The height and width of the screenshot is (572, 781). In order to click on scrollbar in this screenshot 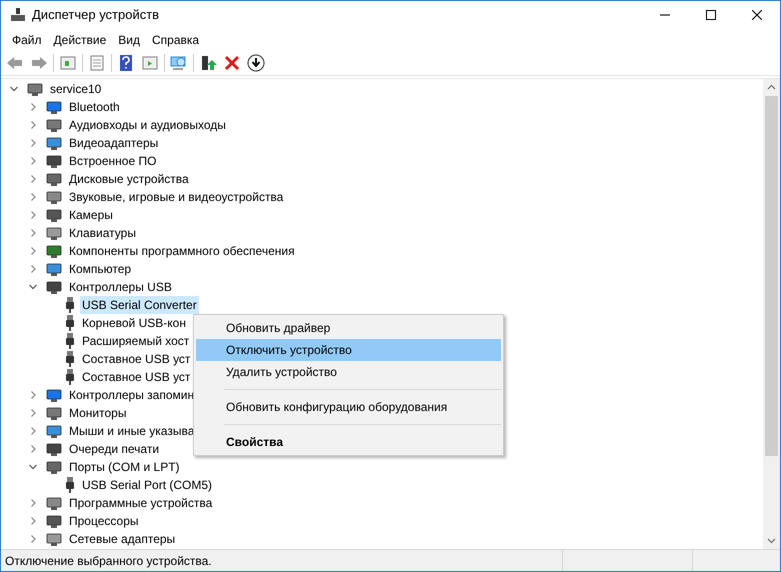, I will do `click(771, 314)`.